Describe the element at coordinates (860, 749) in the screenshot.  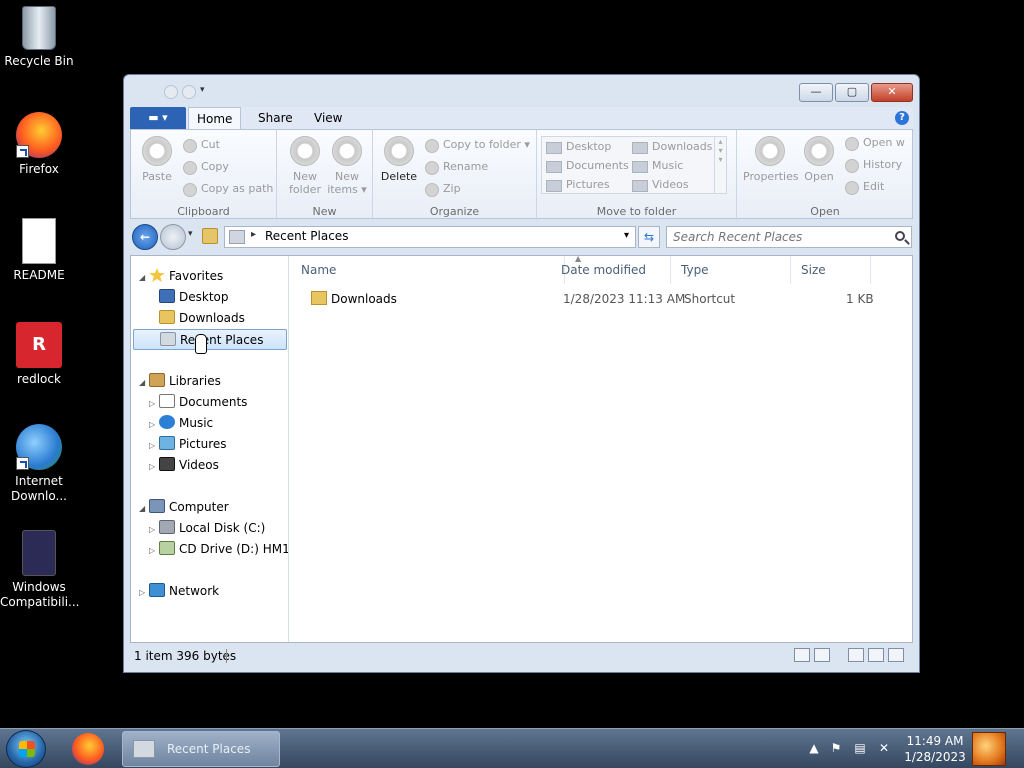
I see `network-tray-icon: ▤` at that location.